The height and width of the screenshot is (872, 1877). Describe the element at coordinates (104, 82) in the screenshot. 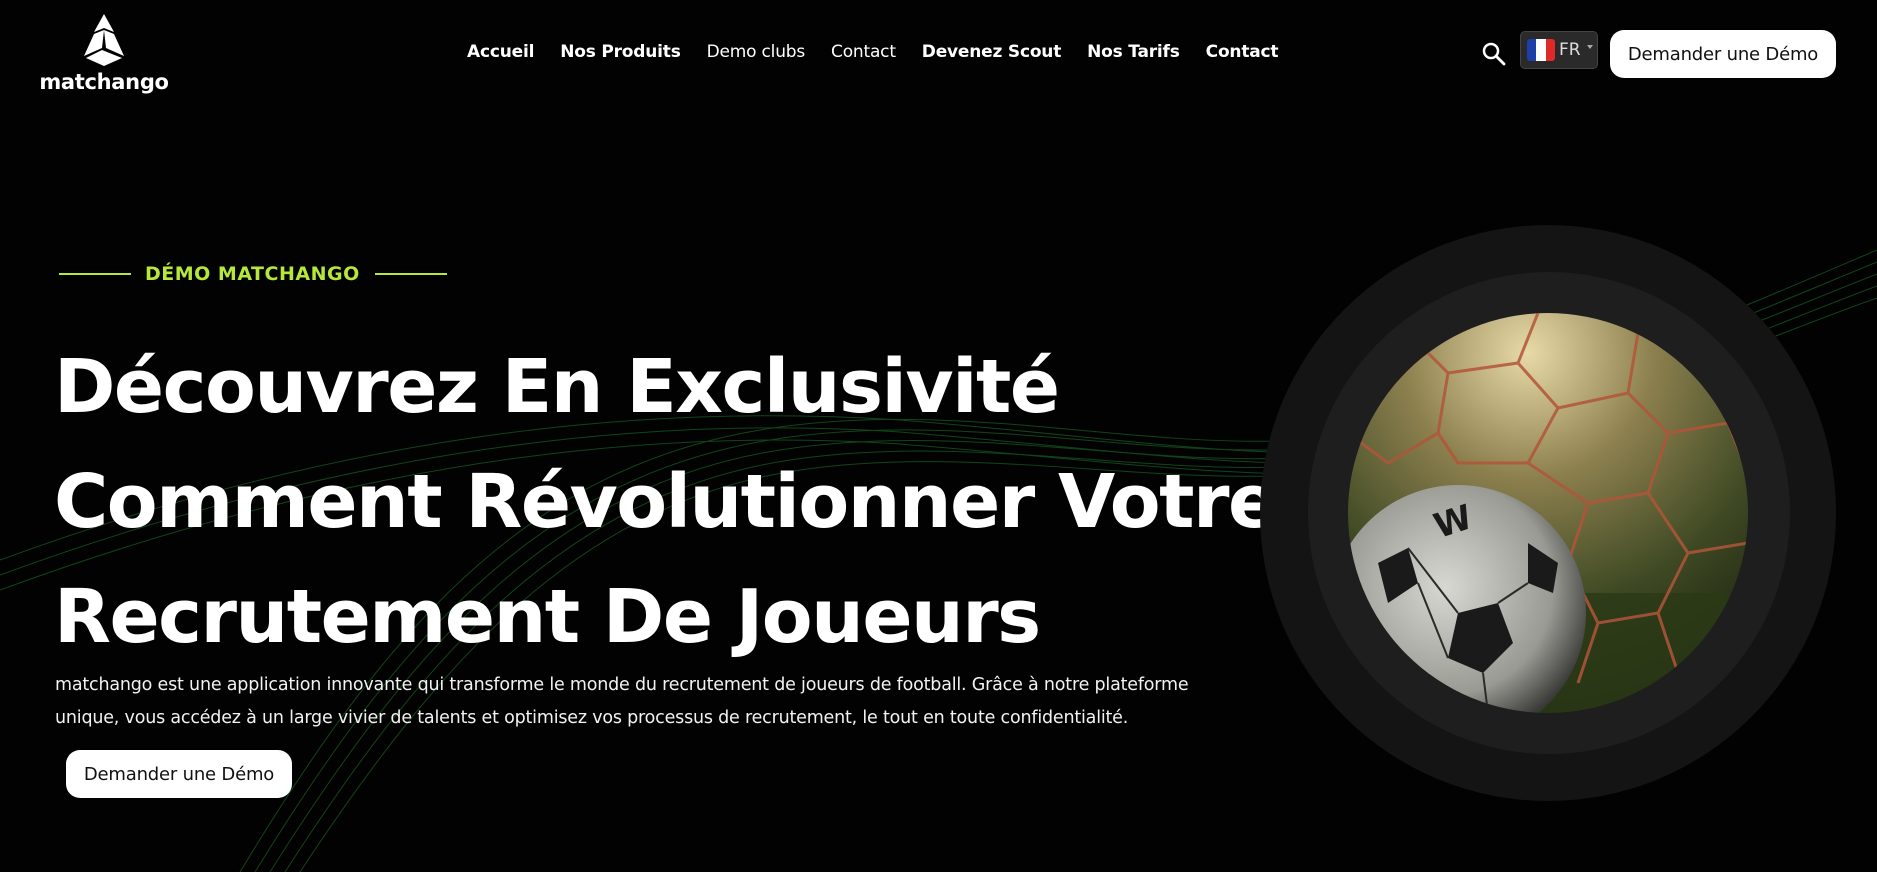

I see `brand-name: matchango` at that location.